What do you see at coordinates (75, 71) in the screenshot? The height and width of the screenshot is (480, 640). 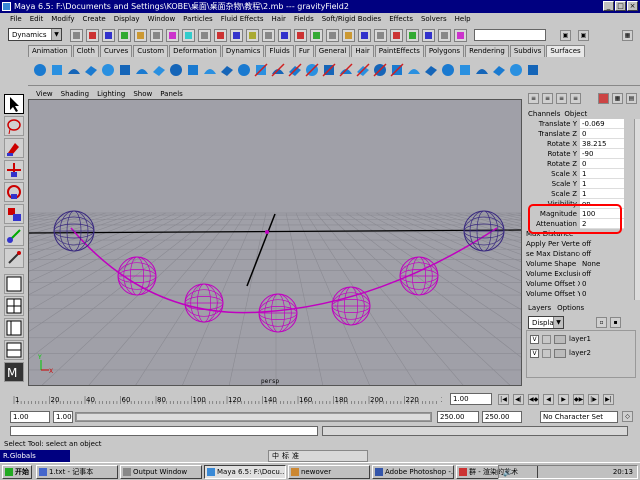 I see `shelf-cylinder-icon` at bounding box center [75, 71].